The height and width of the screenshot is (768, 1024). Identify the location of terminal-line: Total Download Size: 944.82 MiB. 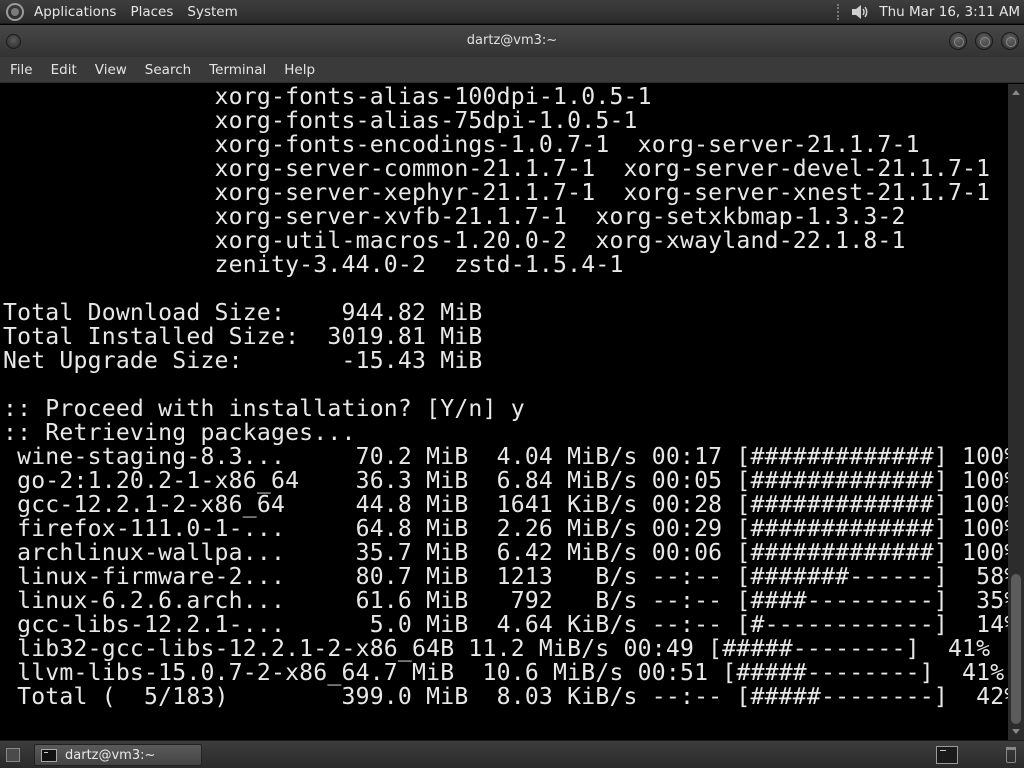
(243, 313).